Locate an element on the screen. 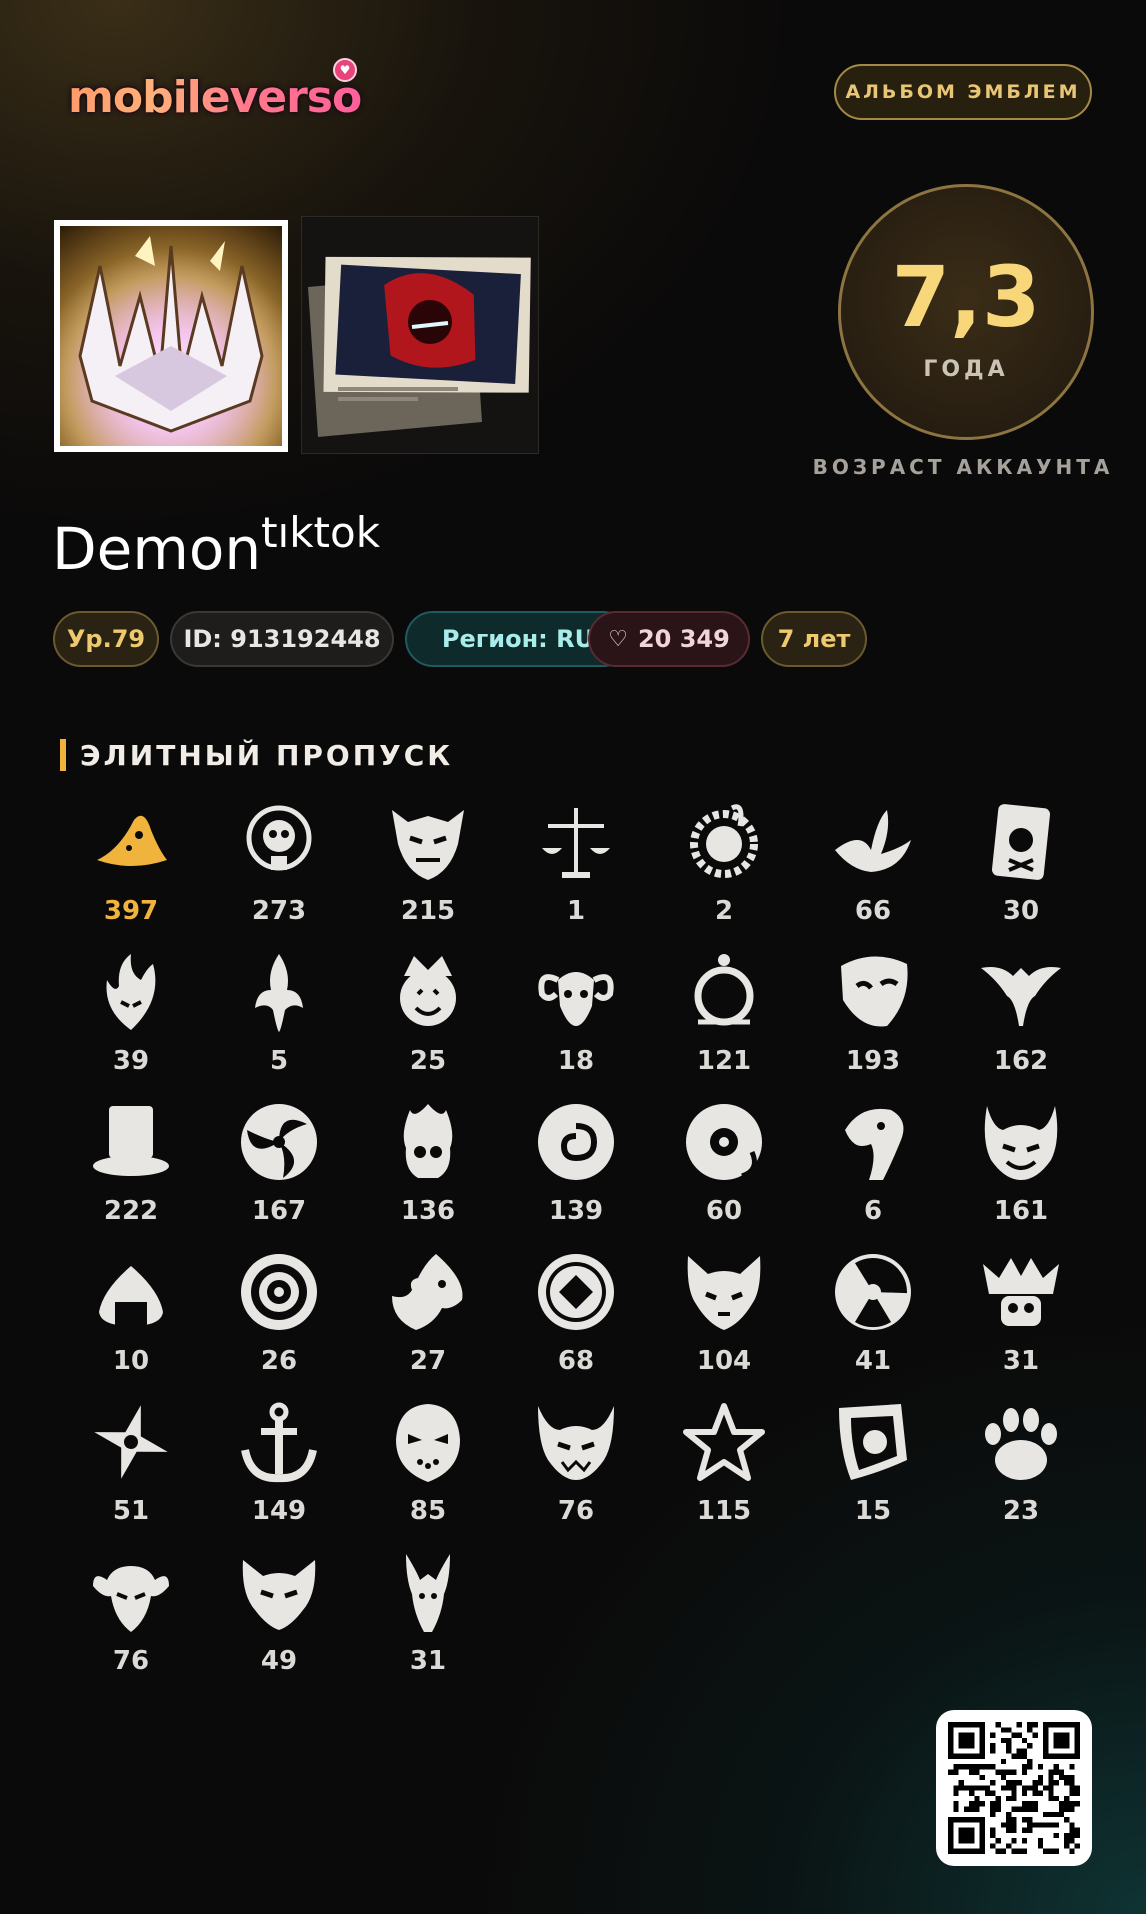  emblem-item: 162 is located at coordinates (1021, 1015).